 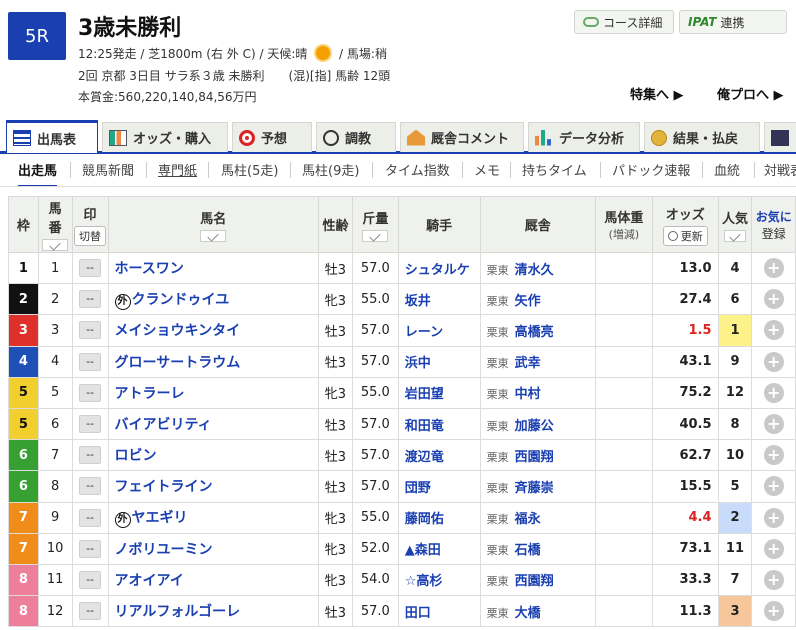 I want to click on col-popularity: 人気, so click(x=735, y=224).